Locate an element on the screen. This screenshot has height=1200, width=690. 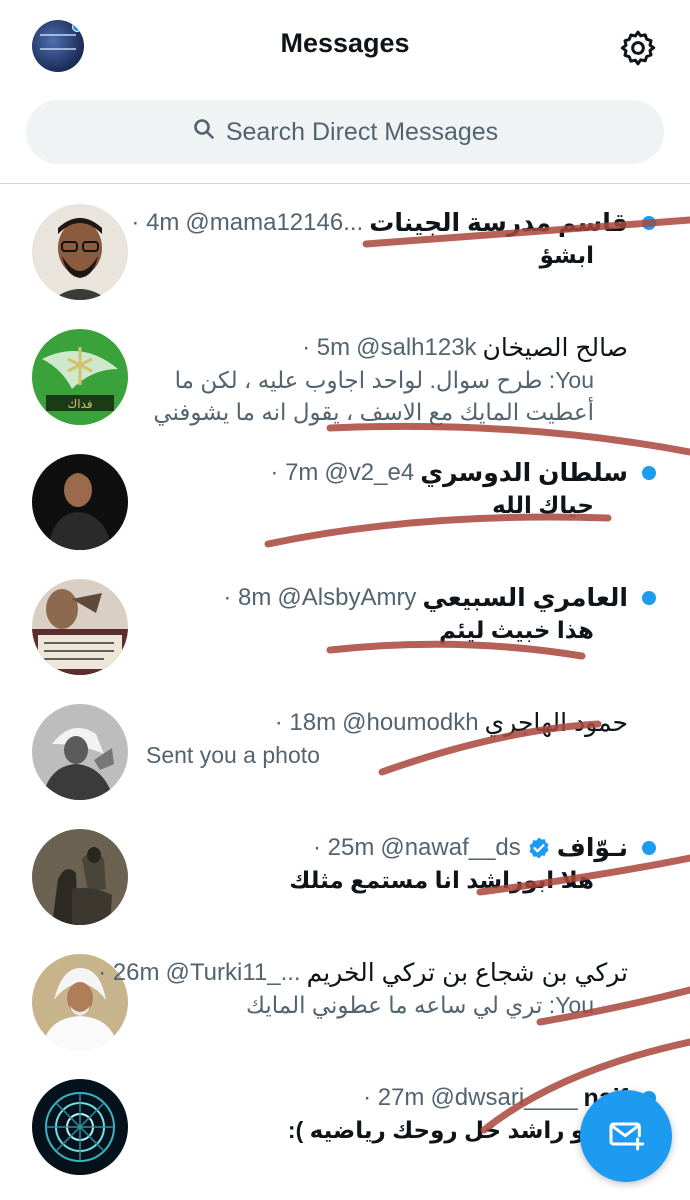
conversation-header: العامري السبيعي @AlsbyAmry · 8m is located at coordinates (425, 598).